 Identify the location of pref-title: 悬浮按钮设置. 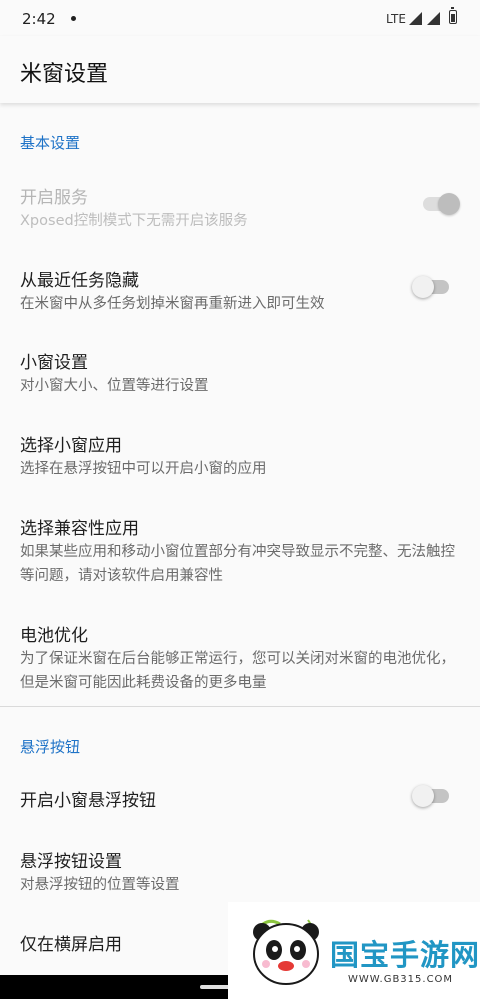
(71, 862).